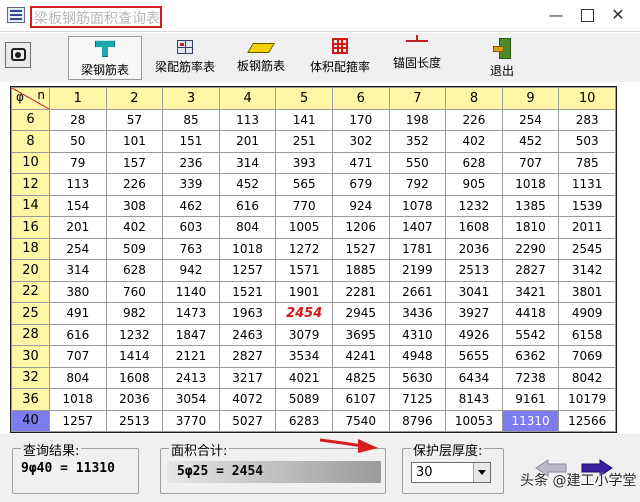 This screenshot has width=640, height=502. Describe the element at coordinates (417, 334) in the screenshot. I see `table-cell: 4310` at that location.